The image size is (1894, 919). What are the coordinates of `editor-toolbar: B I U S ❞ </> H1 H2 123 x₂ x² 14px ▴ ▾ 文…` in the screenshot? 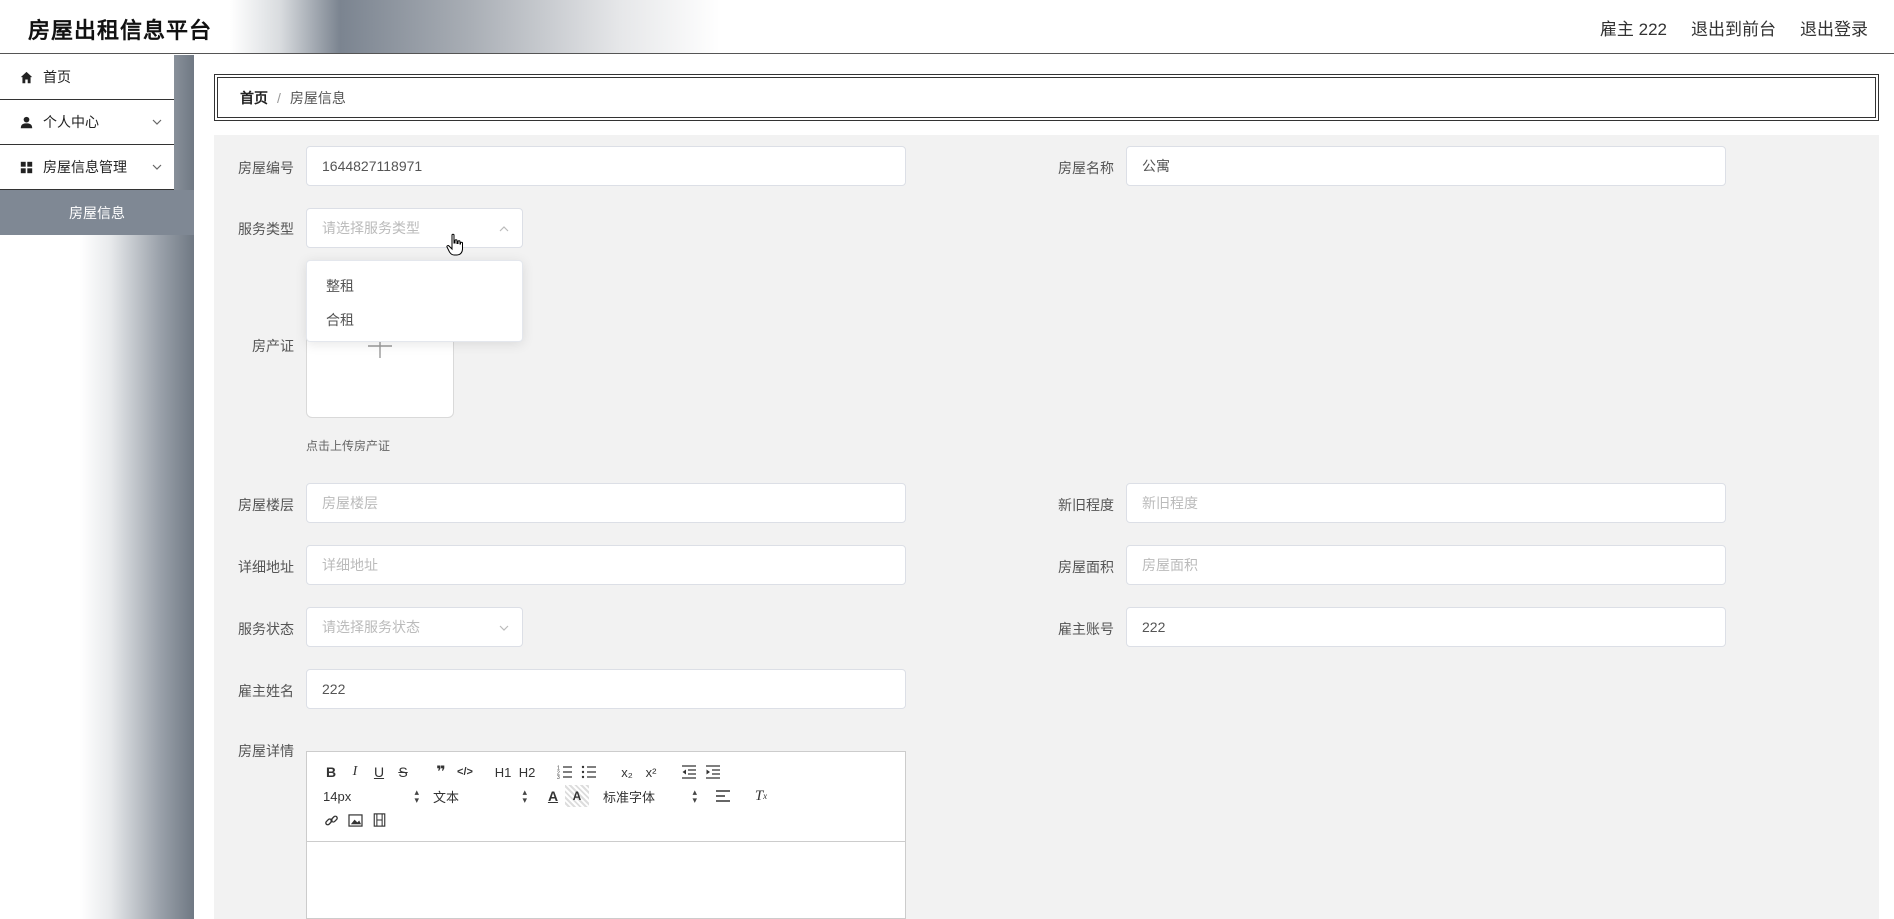 It's located at (606, 797).